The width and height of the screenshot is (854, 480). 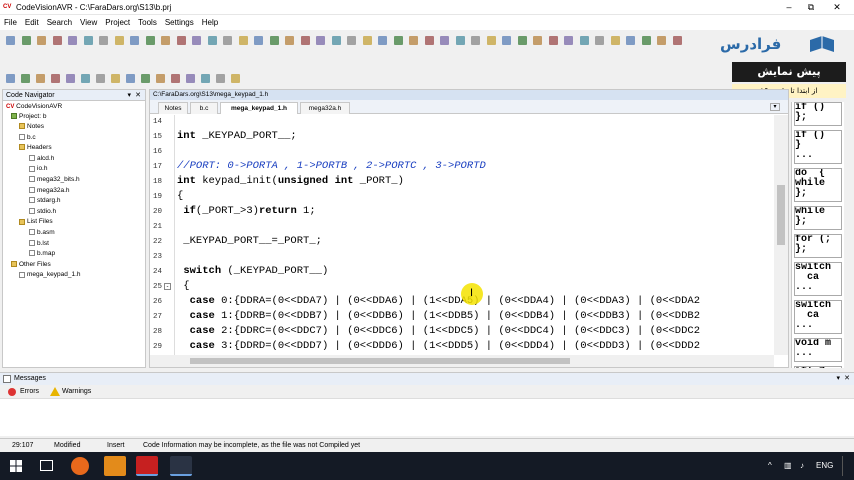 I want to click on code-template-item: do { while };, so click(x=818, y=185).